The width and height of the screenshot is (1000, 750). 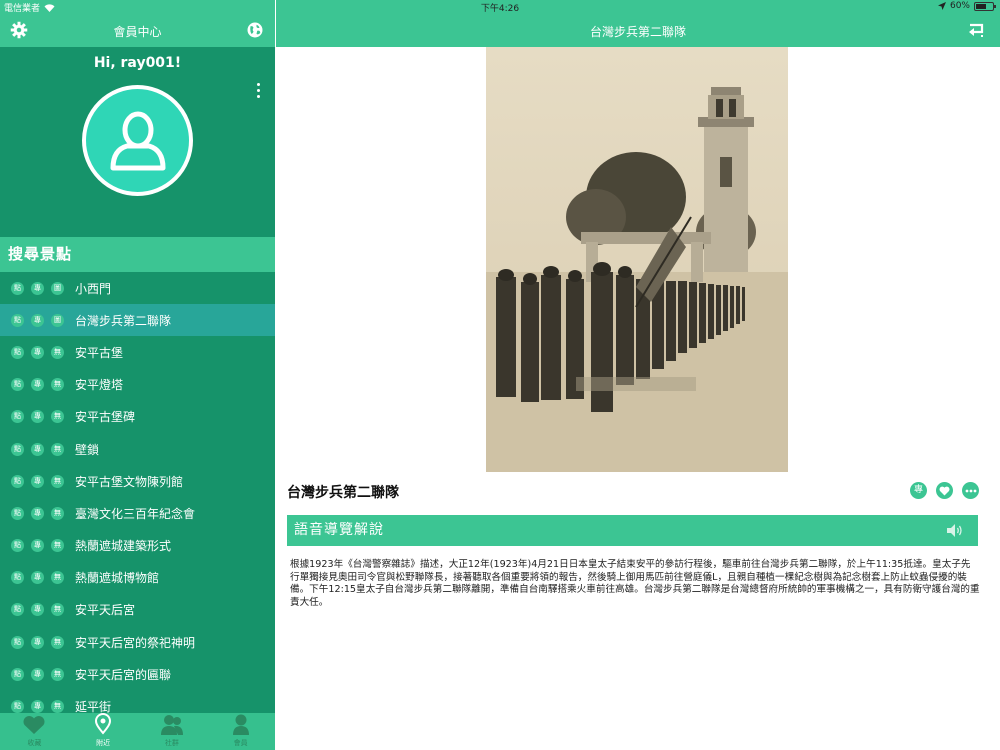 I want to click on tab-person: 會員, so click(x=240, y=731).